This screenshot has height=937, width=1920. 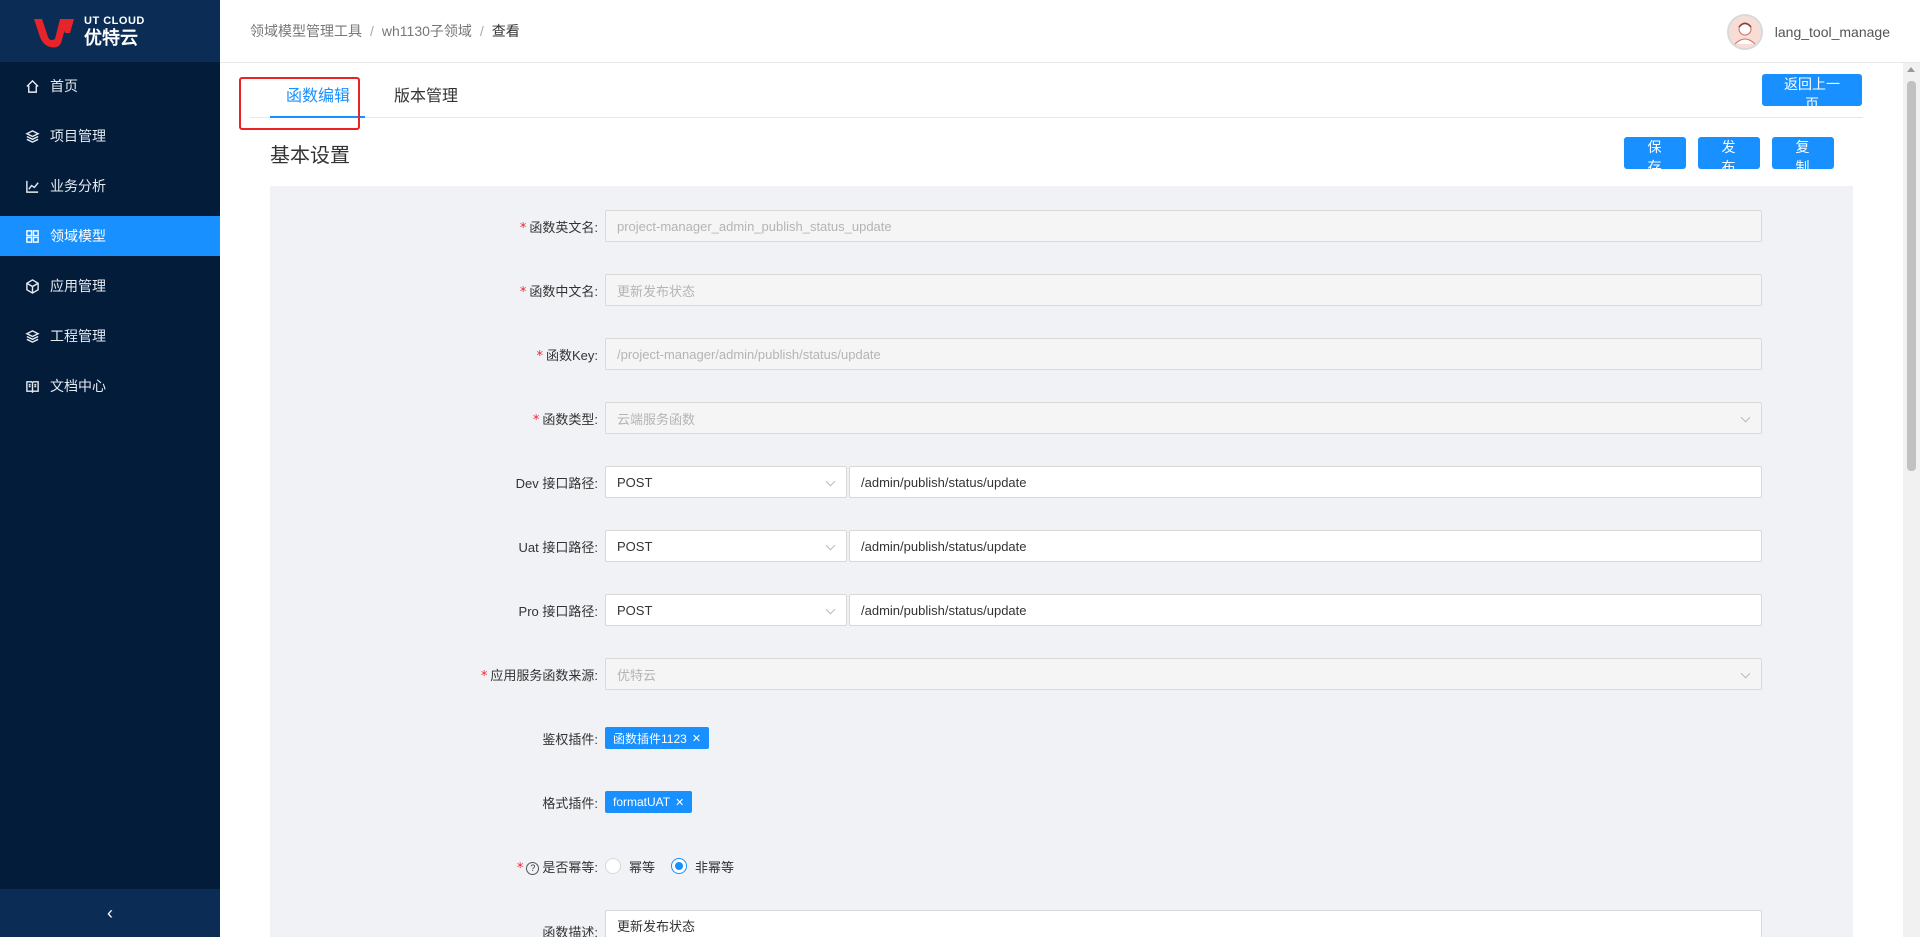 I want to click on logo-mark-icon, so click(x=54, y=31).